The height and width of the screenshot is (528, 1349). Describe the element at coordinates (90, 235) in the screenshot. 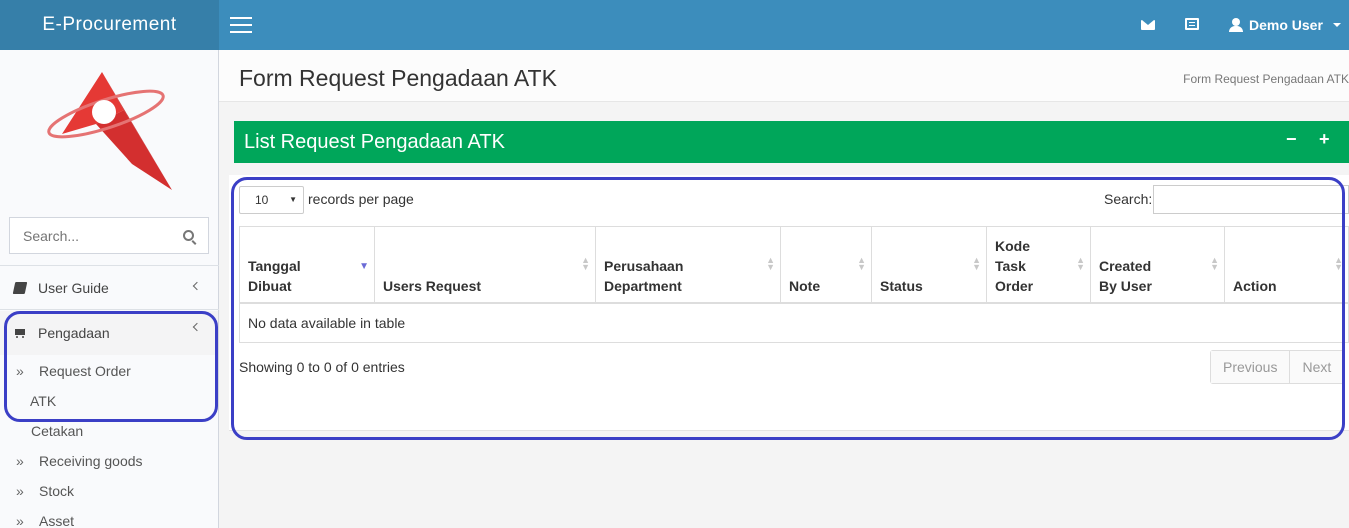

I see `sidebar-search-input` at that location.